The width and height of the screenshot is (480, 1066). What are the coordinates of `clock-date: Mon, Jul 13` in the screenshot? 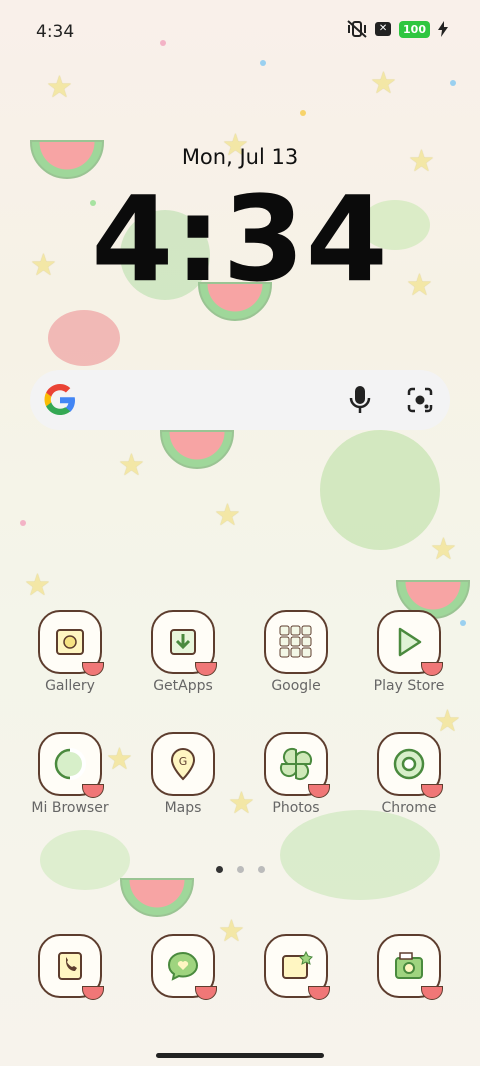 It's located at (240, 157).